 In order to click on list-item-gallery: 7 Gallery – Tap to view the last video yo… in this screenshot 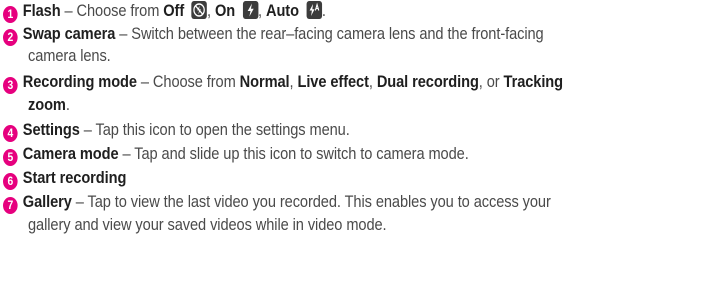, I will do `click(301, 202)`.